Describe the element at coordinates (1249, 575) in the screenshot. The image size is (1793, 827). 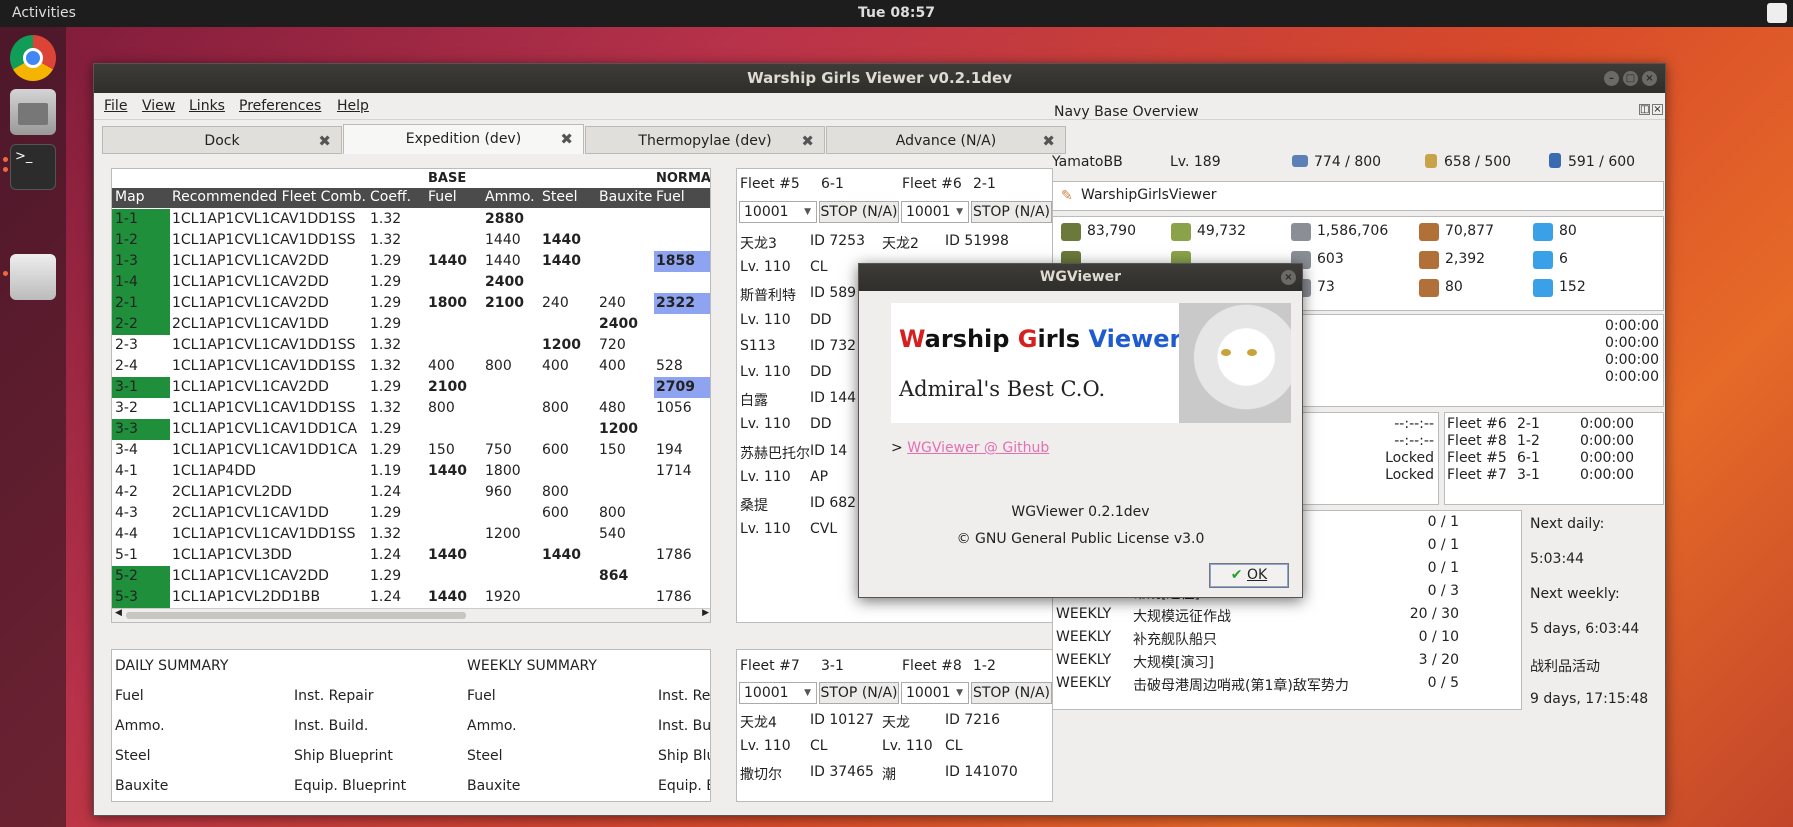
I see `ok-button: ✔ OK` at that location.